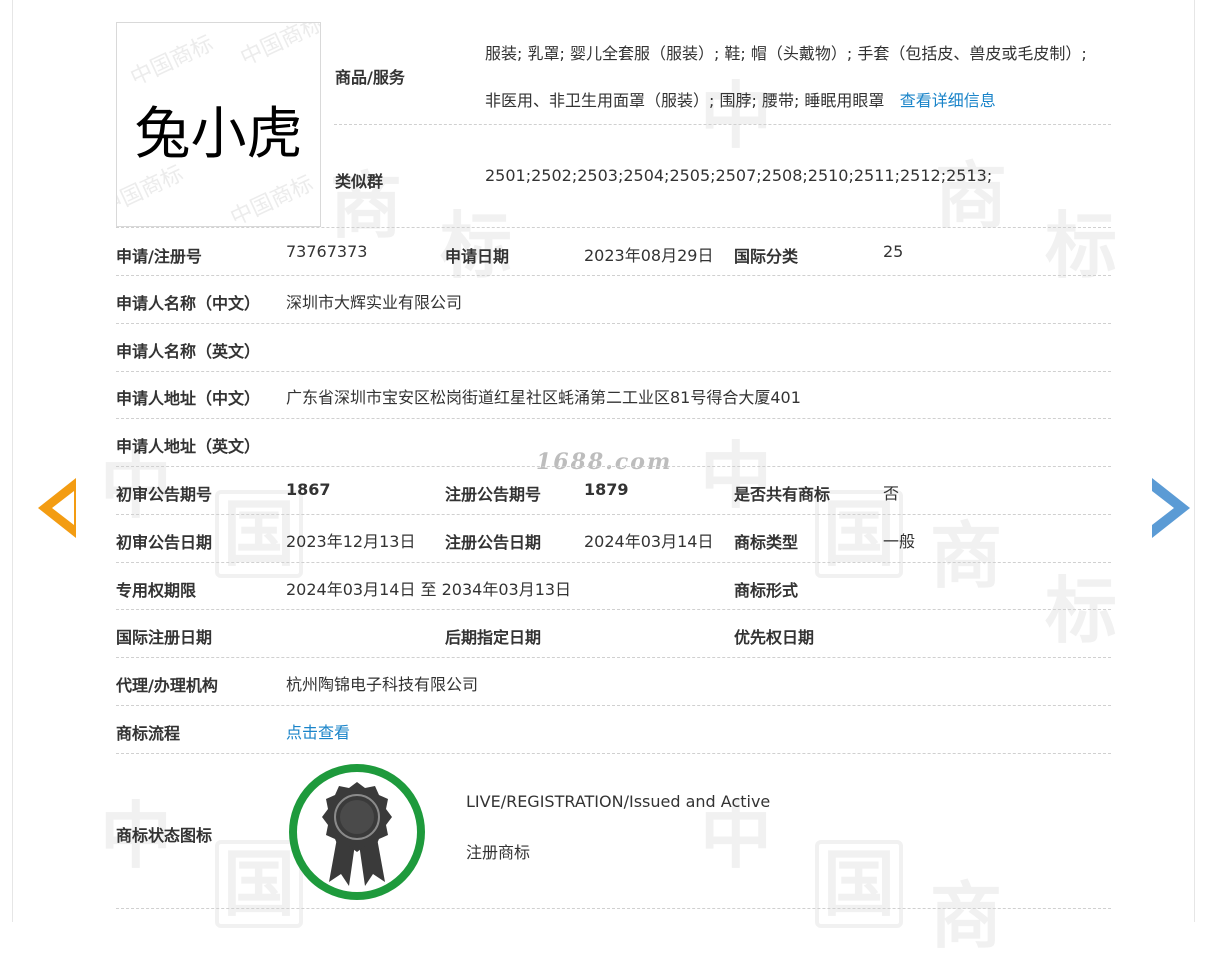  I want to click on mark-type-label: 商标类型, so click(766, 542).